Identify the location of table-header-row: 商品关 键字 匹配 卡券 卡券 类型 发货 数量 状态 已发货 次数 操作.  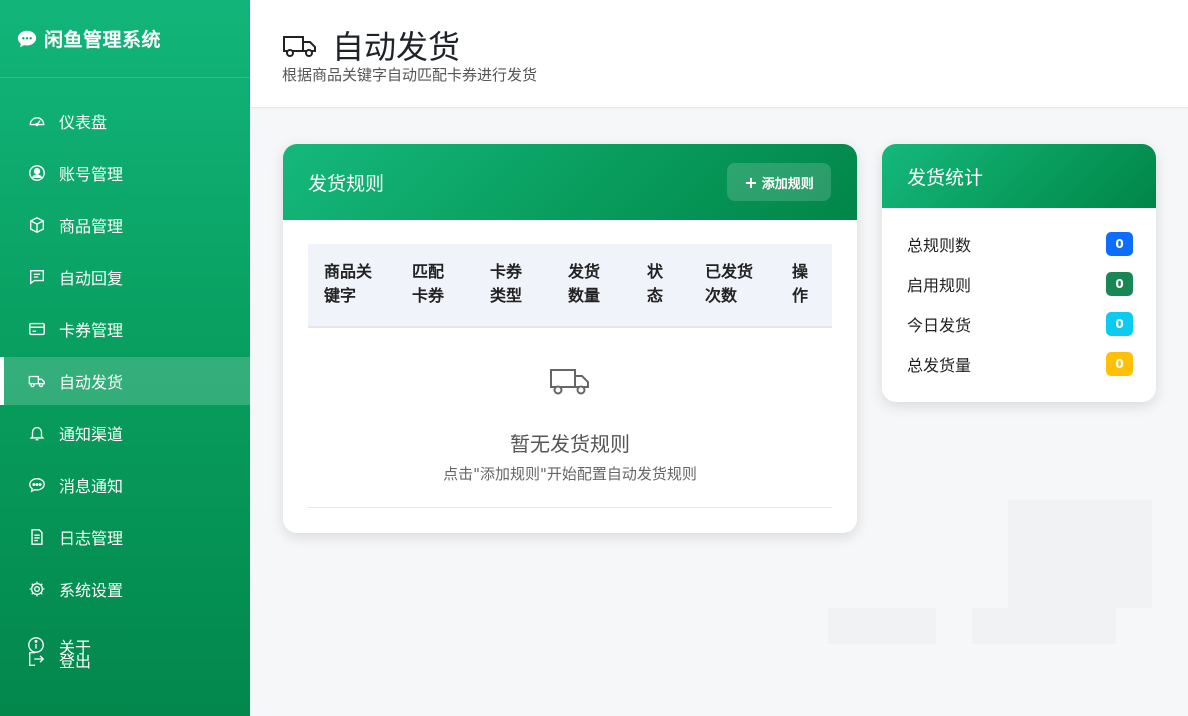
(570, 286).